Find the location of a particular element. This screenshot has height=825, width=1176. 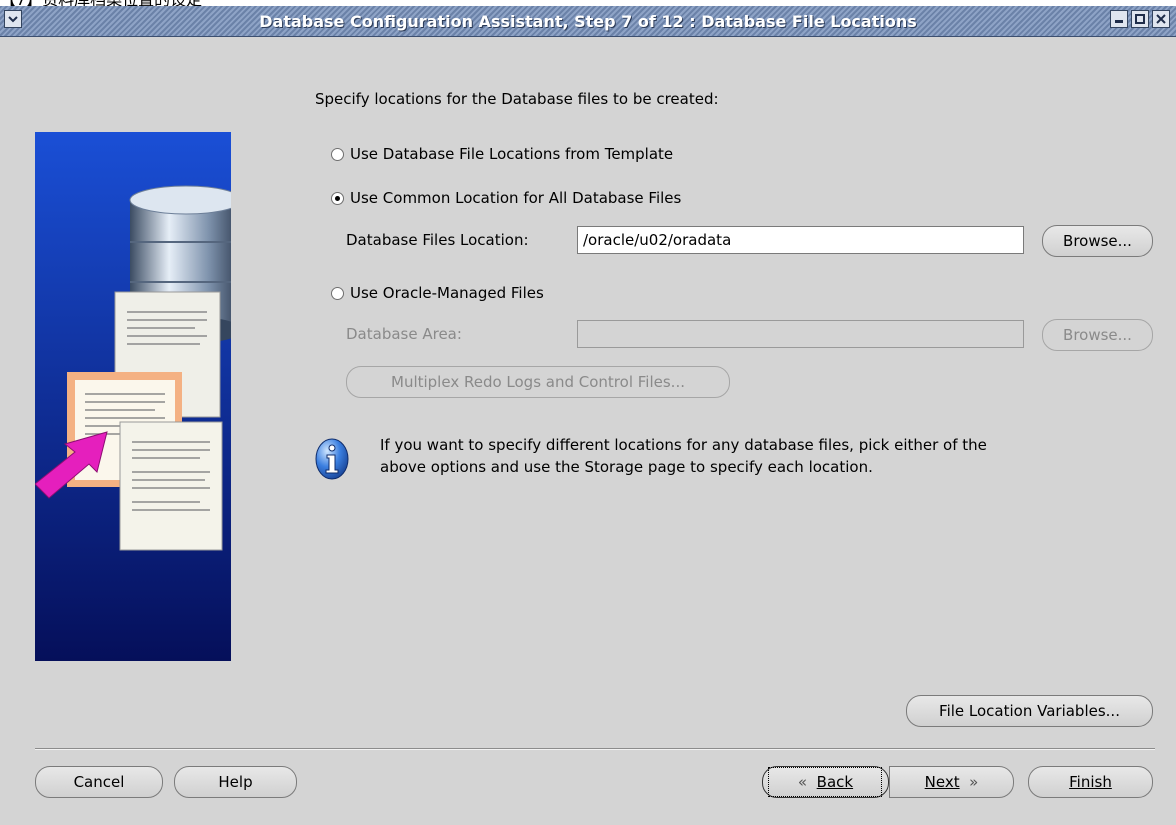

double-chevron-right-icon: » is located at coordinates (974, 782).